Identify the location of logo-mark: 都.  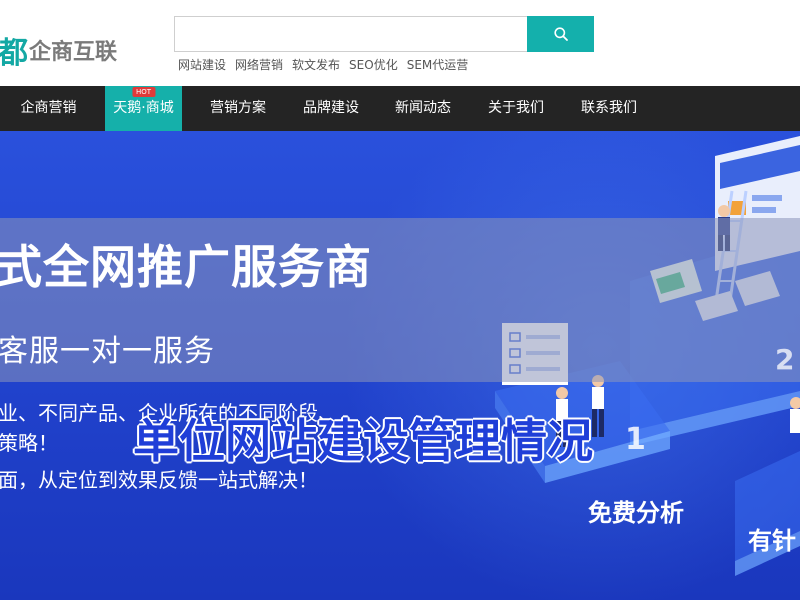
(14, 53).